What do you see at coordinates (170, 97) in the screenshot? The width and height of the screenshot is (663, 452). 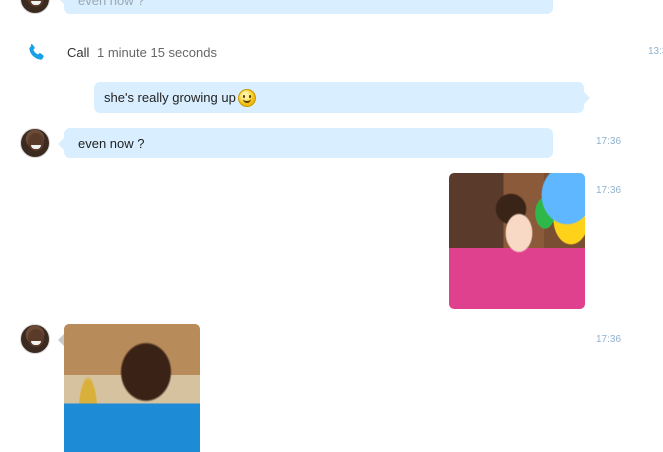 I see `message-text: she's really growing up` at bounding box center [170, 97].